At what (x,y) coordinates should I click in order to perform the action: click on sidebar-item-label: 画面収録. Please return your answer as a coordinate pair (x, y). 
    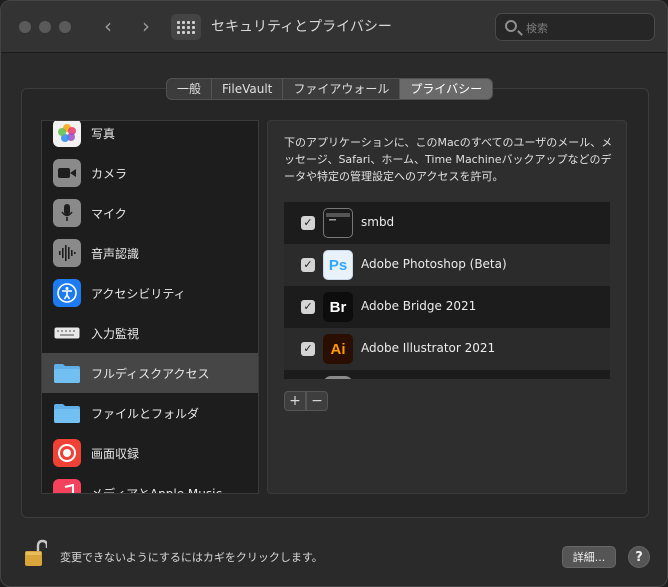
    Looking at the image, I should click on (115, 454).